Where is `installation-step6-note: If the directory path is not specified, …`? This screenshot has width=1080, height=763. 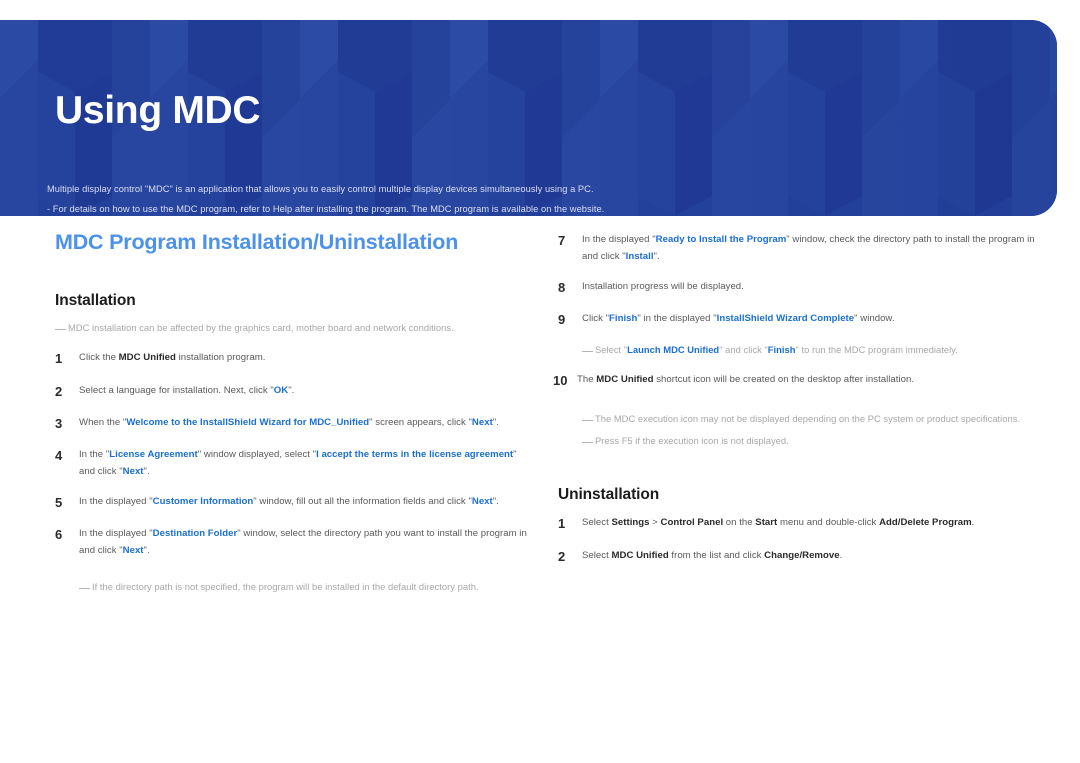 installation-step6-note: If the directory path is not specified, … is located at coordinates (295, 586).